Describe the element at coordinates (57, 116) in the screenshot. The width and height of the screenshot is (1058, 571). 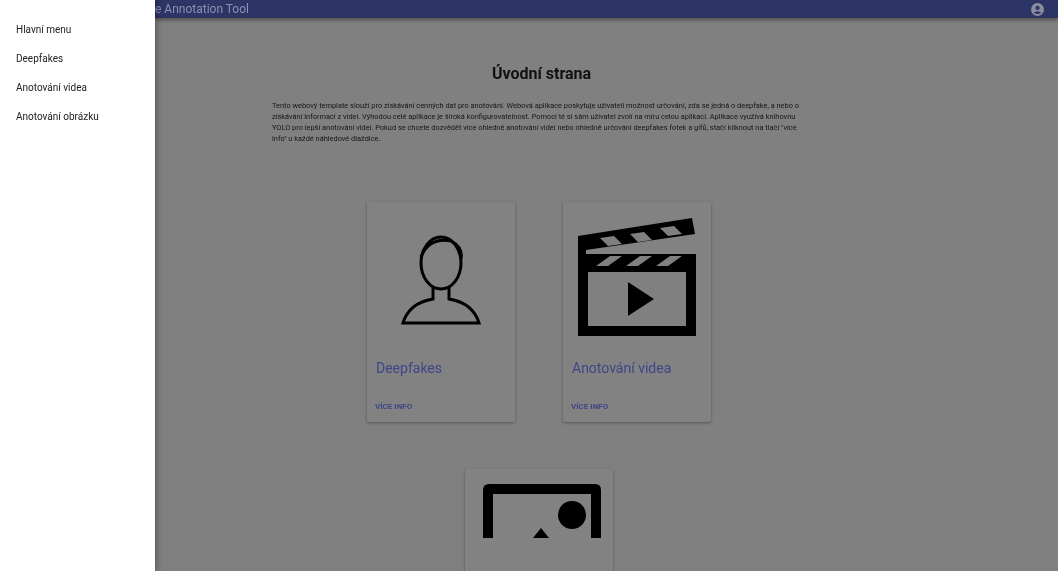
I see `drawer-item: Anotování obrázku` at that location.